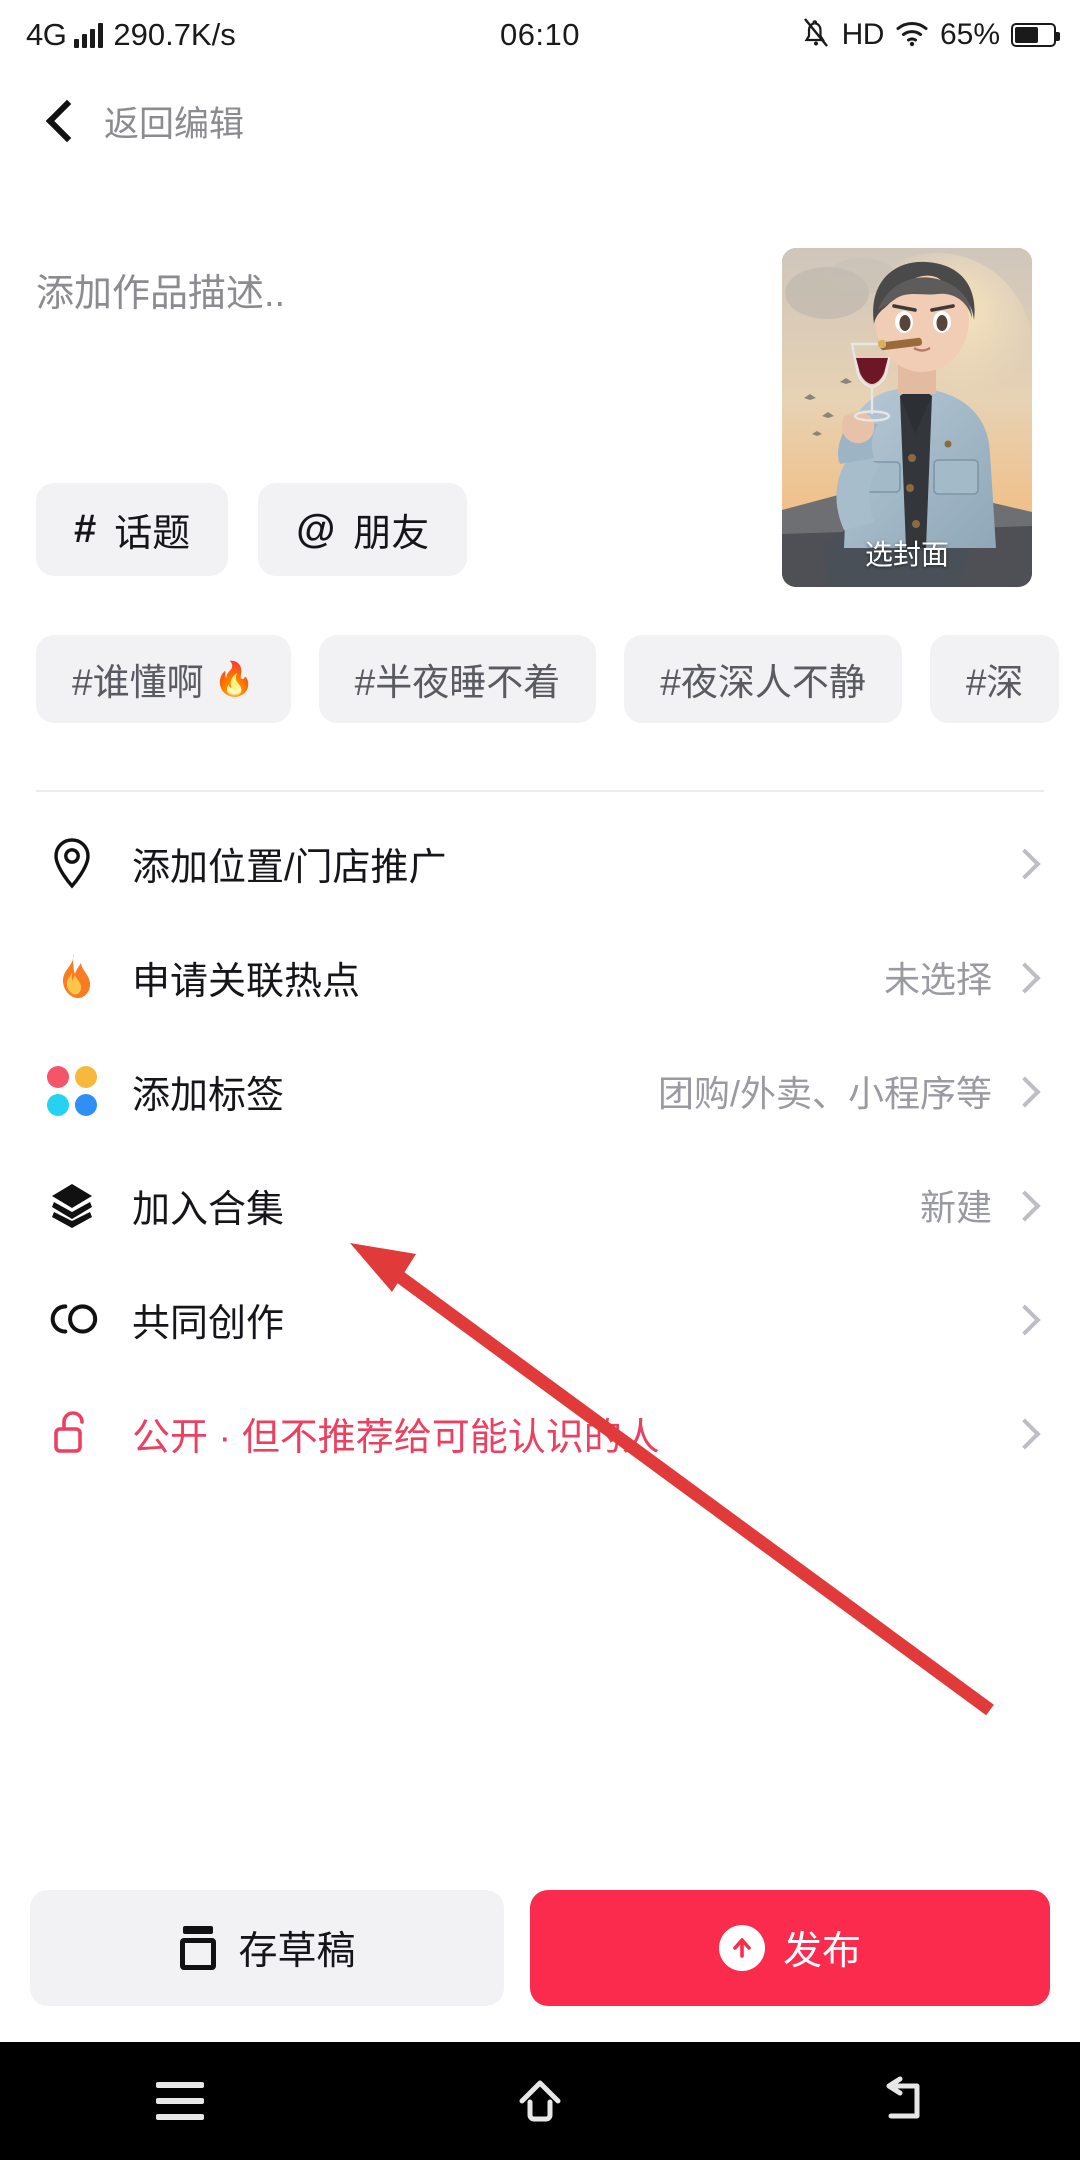 The image size is (1080, 2160). I want to click on home-button, so click(540, 2101).